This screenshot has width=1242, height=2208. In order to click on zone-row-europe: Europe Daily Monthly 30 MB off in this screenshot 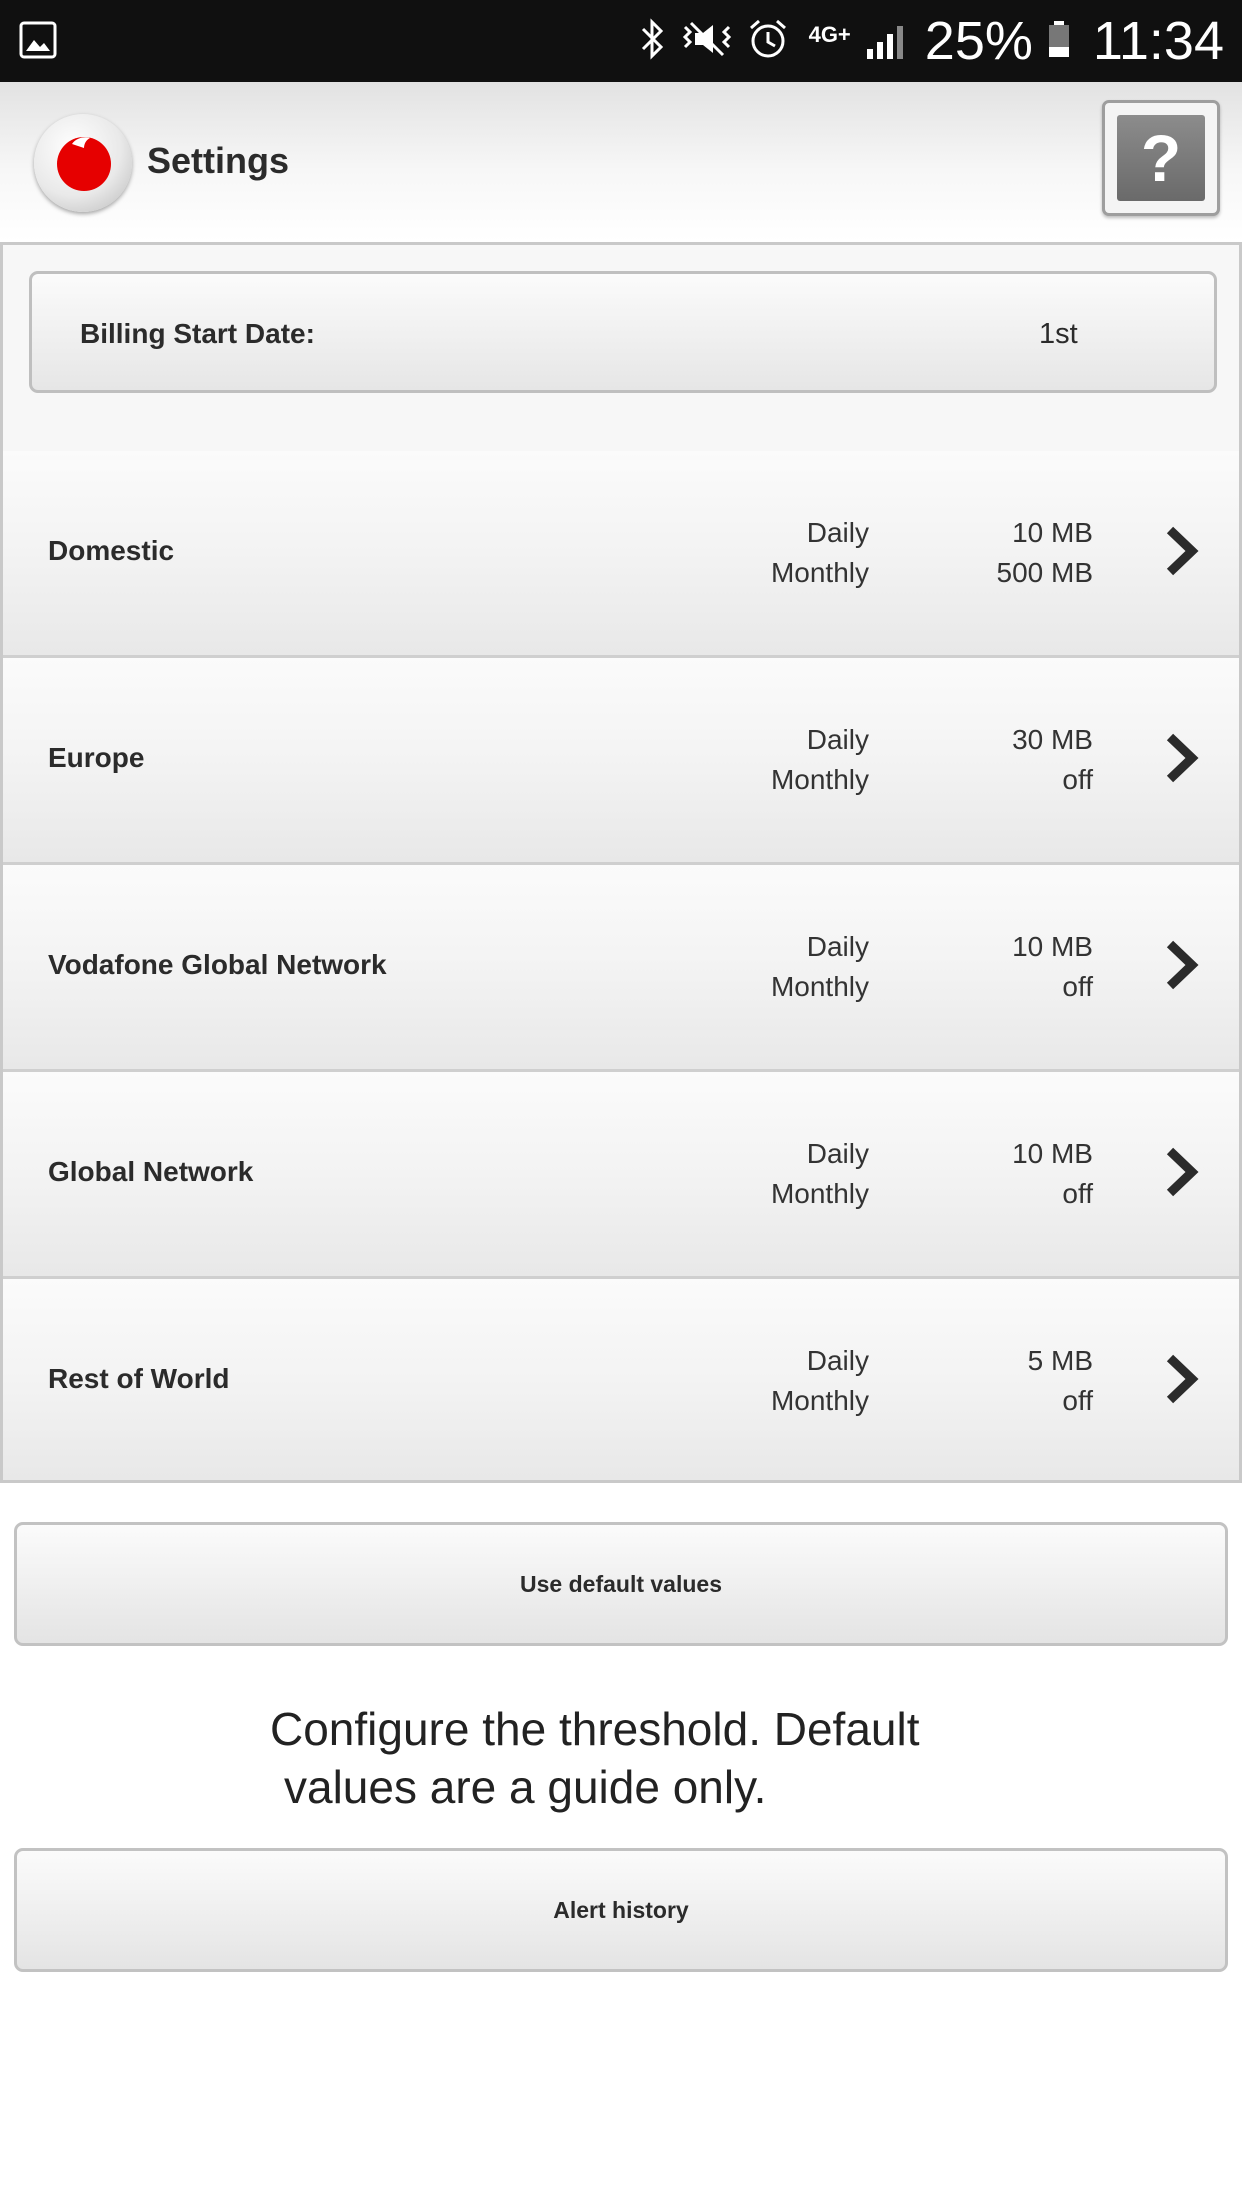, I will do `click(621, 761)`.